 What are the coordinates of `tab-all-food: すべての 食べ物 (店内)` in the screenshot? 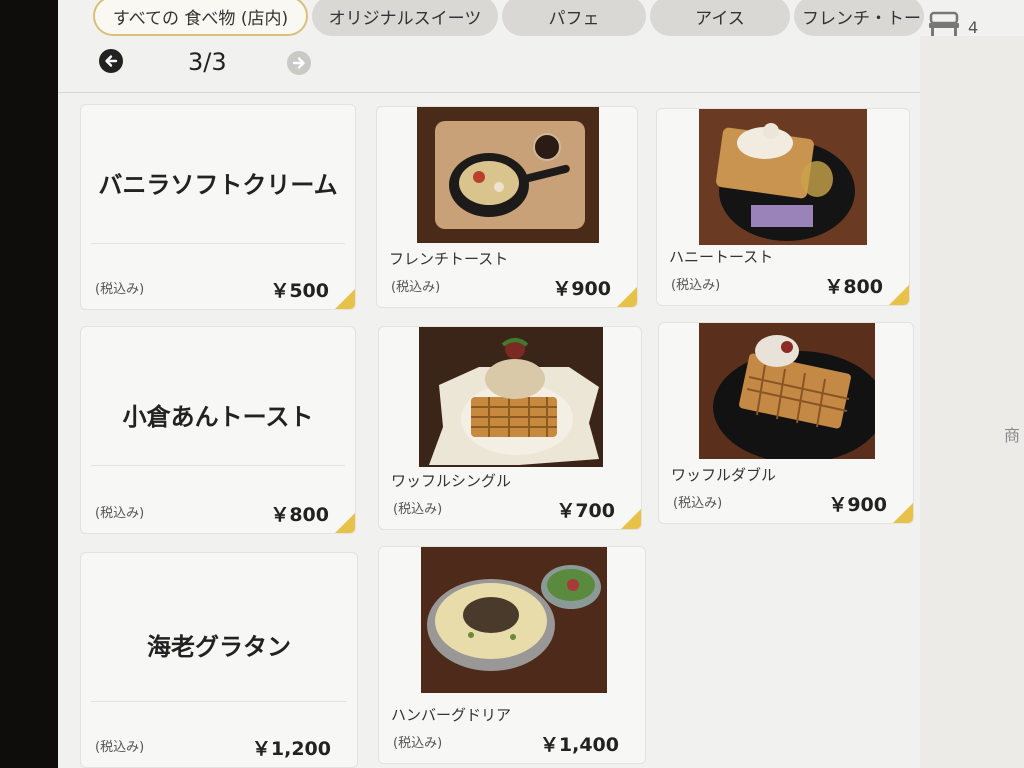 It's located at (200, 18).